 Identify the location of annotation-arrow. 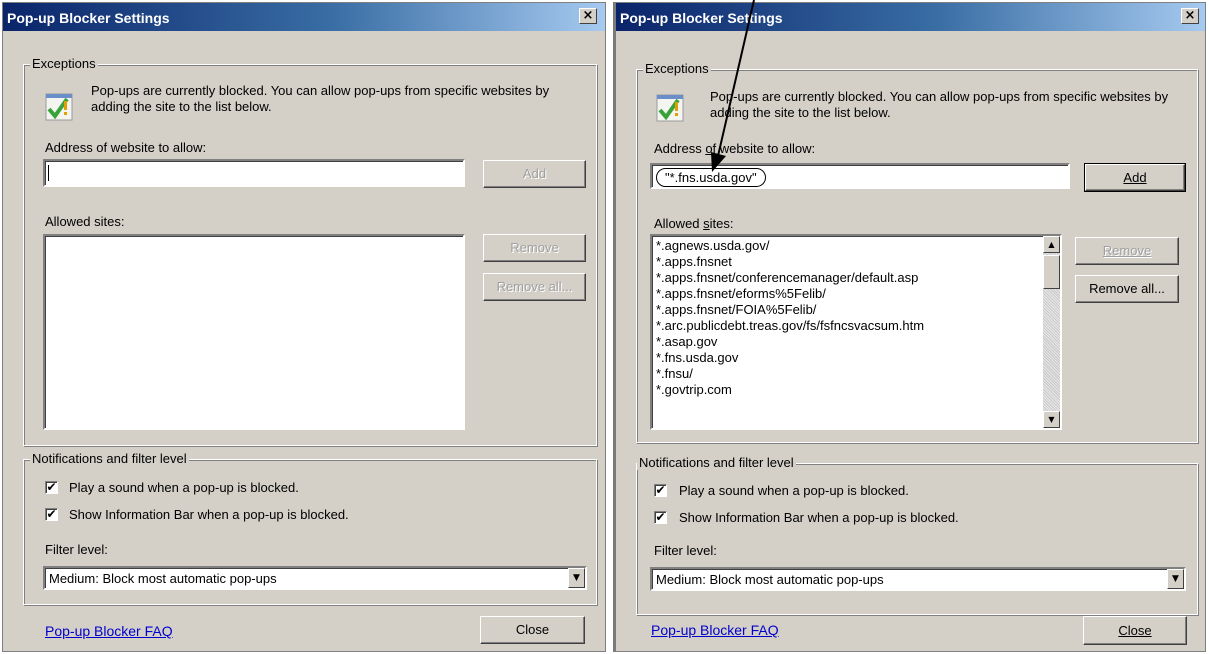
(733, 86).